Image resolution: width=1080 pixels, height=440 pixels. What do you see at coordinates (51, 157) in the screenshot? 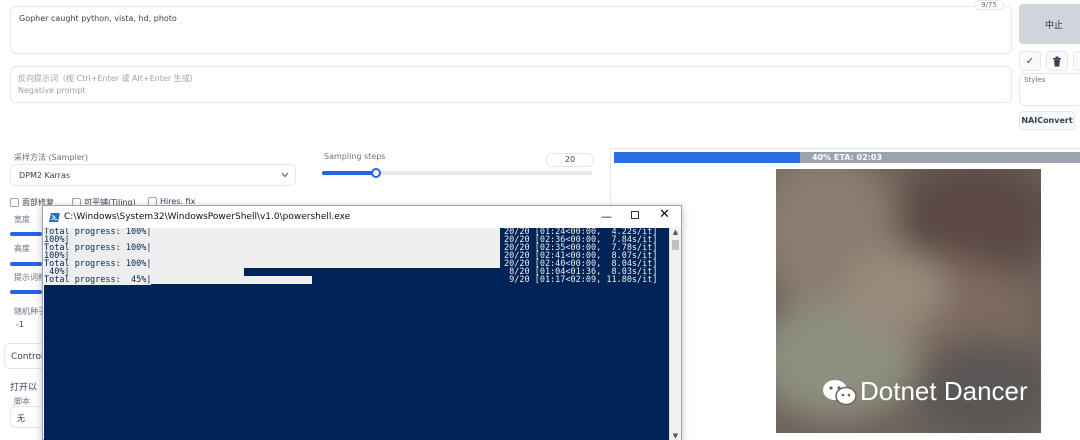
I see `sampler-label: 采样方法 (Sampler)` at bounding box center [51, 157].